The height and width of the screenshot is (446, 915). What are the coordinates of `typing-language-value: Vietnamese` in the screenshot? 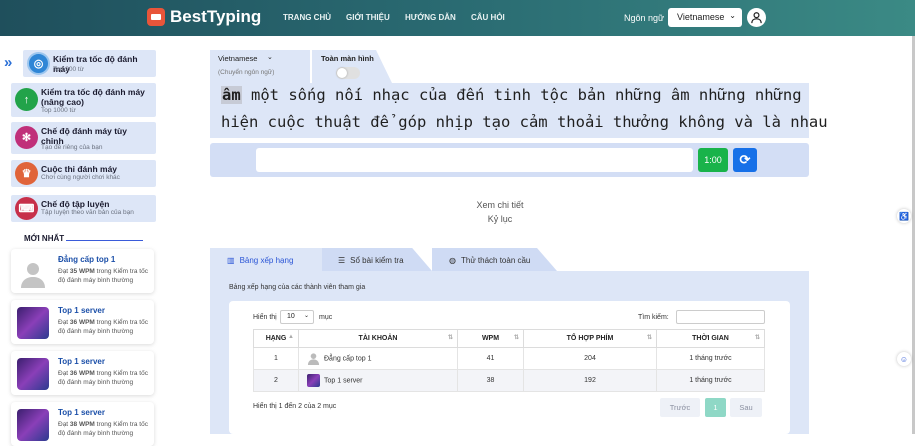 It's located at (238, 58).